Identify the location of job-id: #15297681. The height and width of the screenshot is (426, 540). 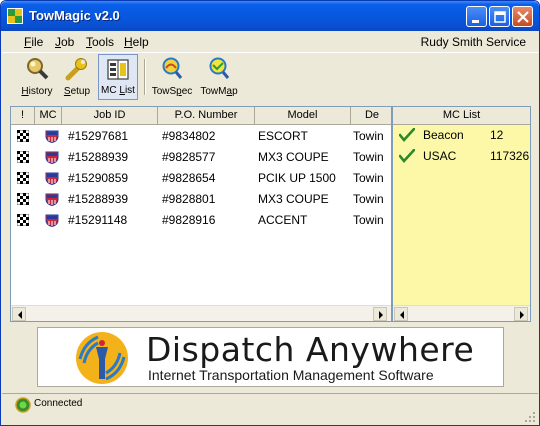
(98, 136).